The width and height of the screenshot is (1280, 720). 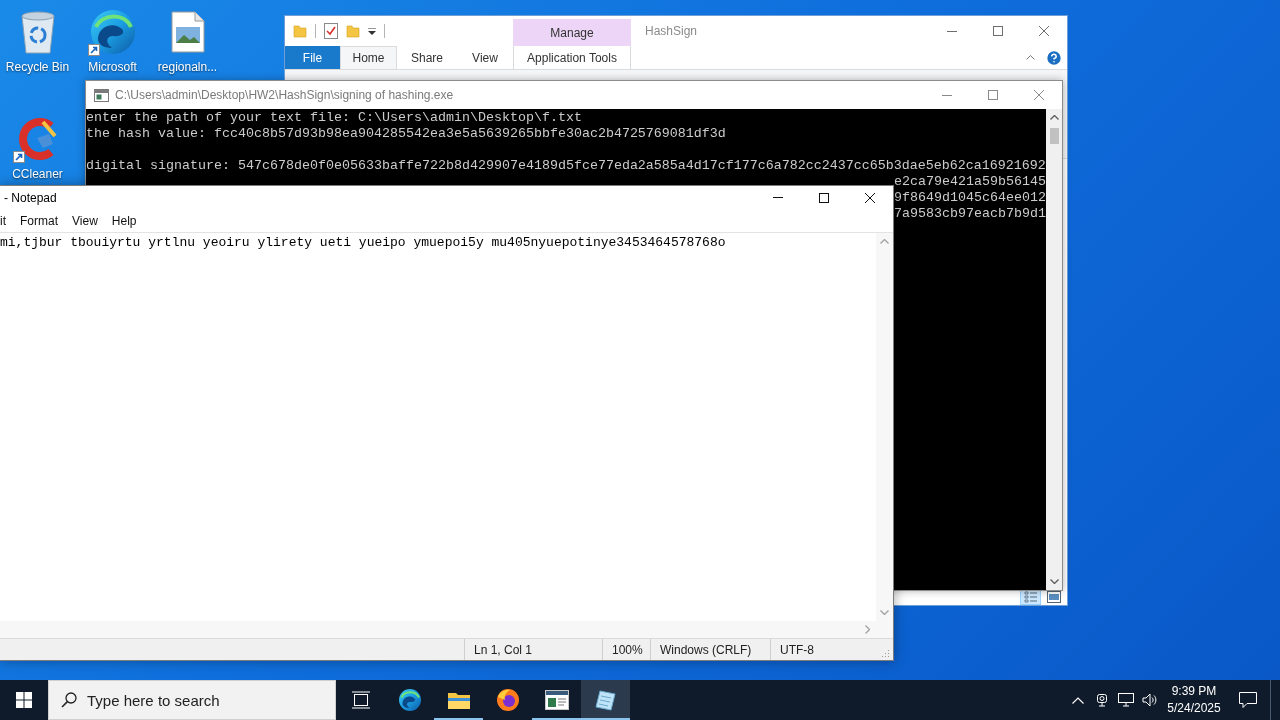 I want to click on console-line: the hash value: fcc40c8b57d93b98ea904285542ea3e5a5639265bbfe30ac2b4725769081df3d, so click(x=406, y=134).